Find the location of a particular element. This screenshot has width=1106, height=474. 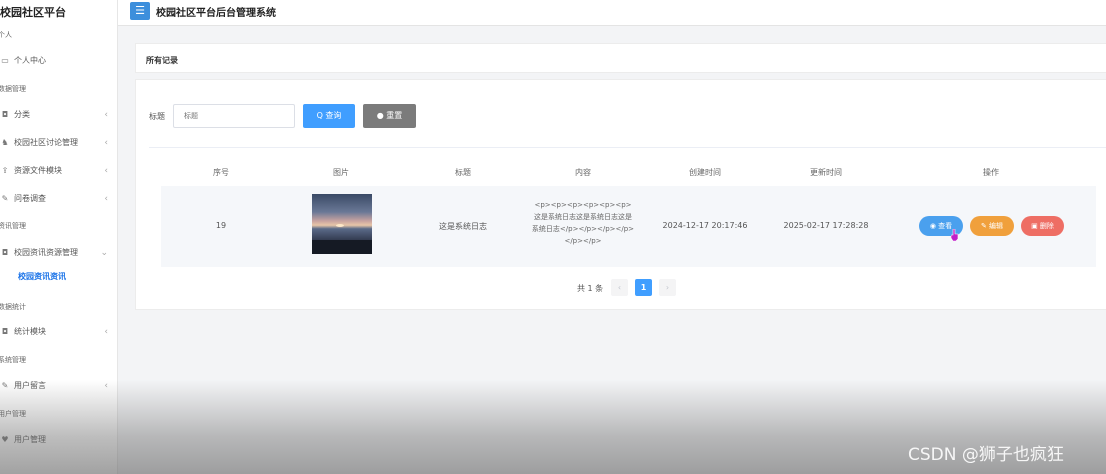

edit-icon: ✎ is located at coordinates (5, 198).